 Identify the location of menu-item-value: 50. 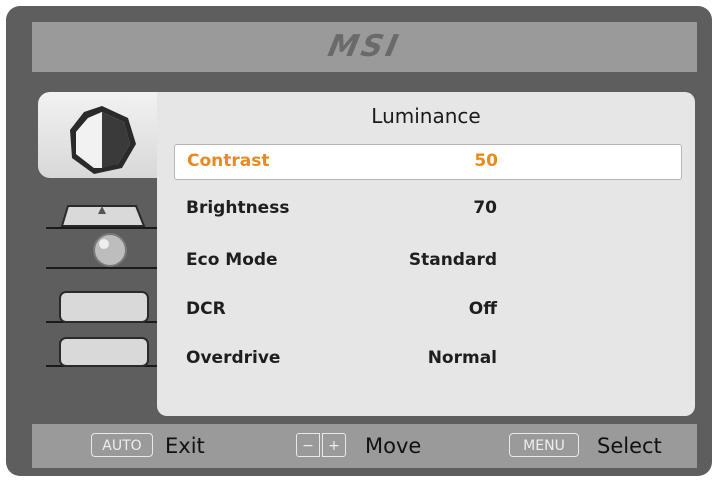
(486, 161).